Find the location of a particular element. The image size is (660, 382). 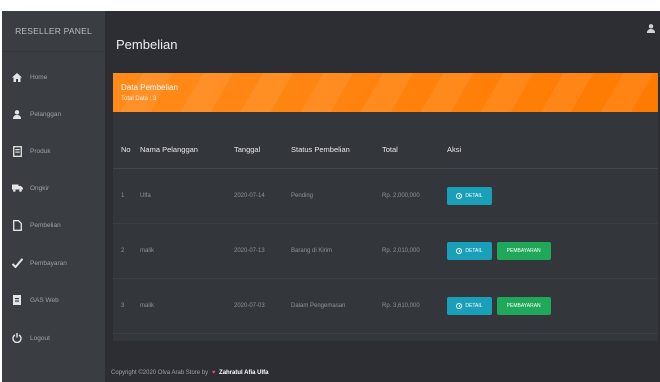

sidebar-item-pembayaran: Pembayaran is located at coordinates (53, 263).